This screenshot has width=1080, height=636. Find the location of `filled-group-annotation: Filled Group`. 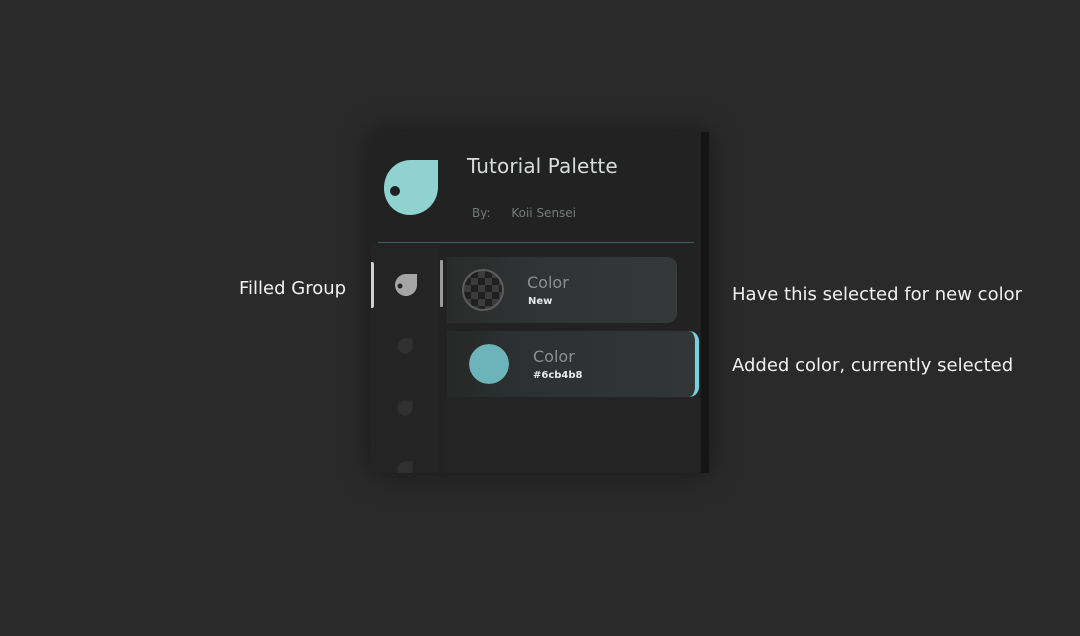

filled-group-annotation: Filled Group is located at coordinates (293, 288).